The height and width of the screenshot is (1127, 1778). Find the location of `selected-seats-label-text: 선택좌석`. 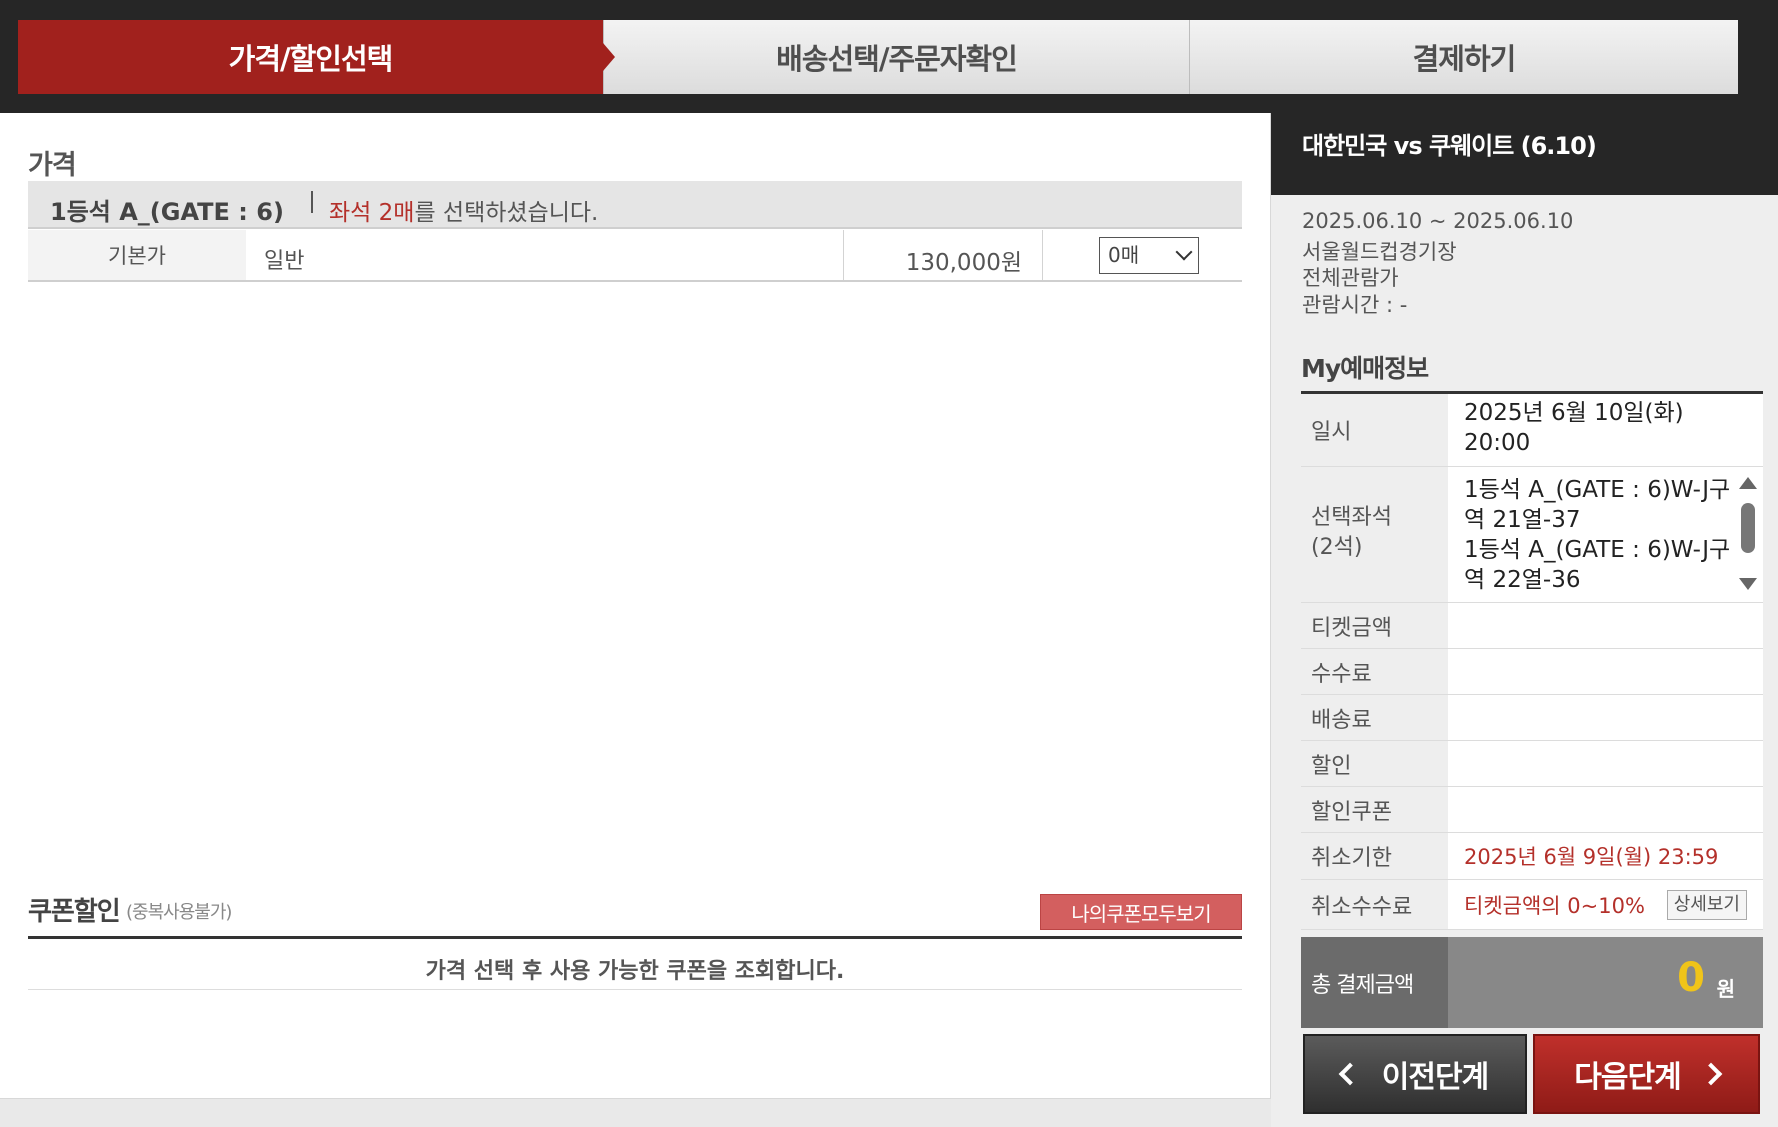

selected-seats-label-text: 선택좌석 is located at coordinates (1351, 517).